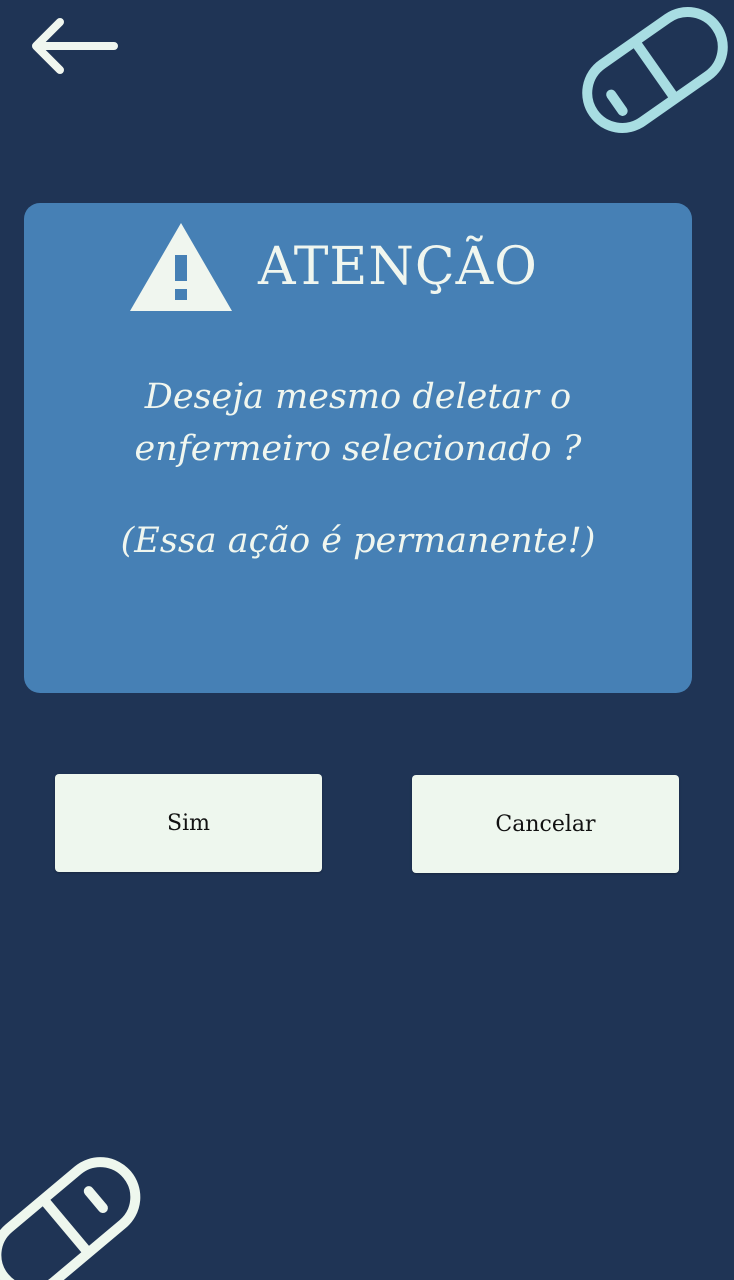  Describe the element at coordinates (358, 541) in the screenshot. I see `alert-note: (Essa ação é permanente!)` at that location.